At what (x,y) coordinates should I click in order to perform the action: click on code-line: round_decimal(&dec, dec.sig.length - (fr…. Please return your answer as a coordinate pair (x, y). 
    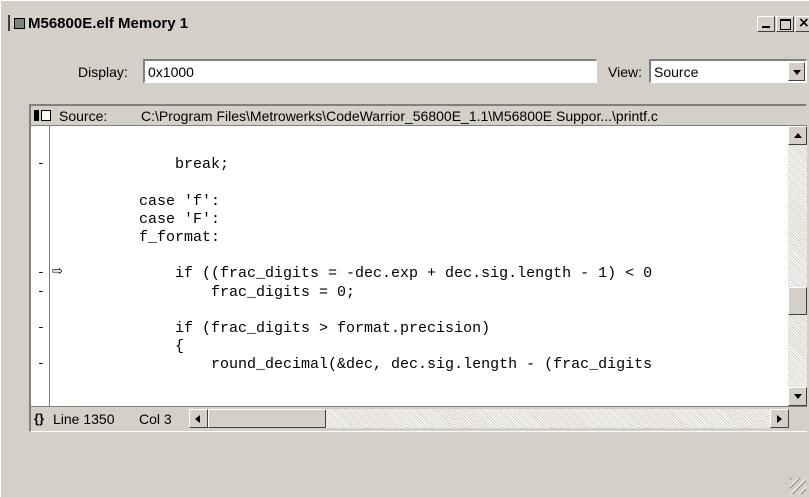
    Looking at the image, I should click on (359, 365).